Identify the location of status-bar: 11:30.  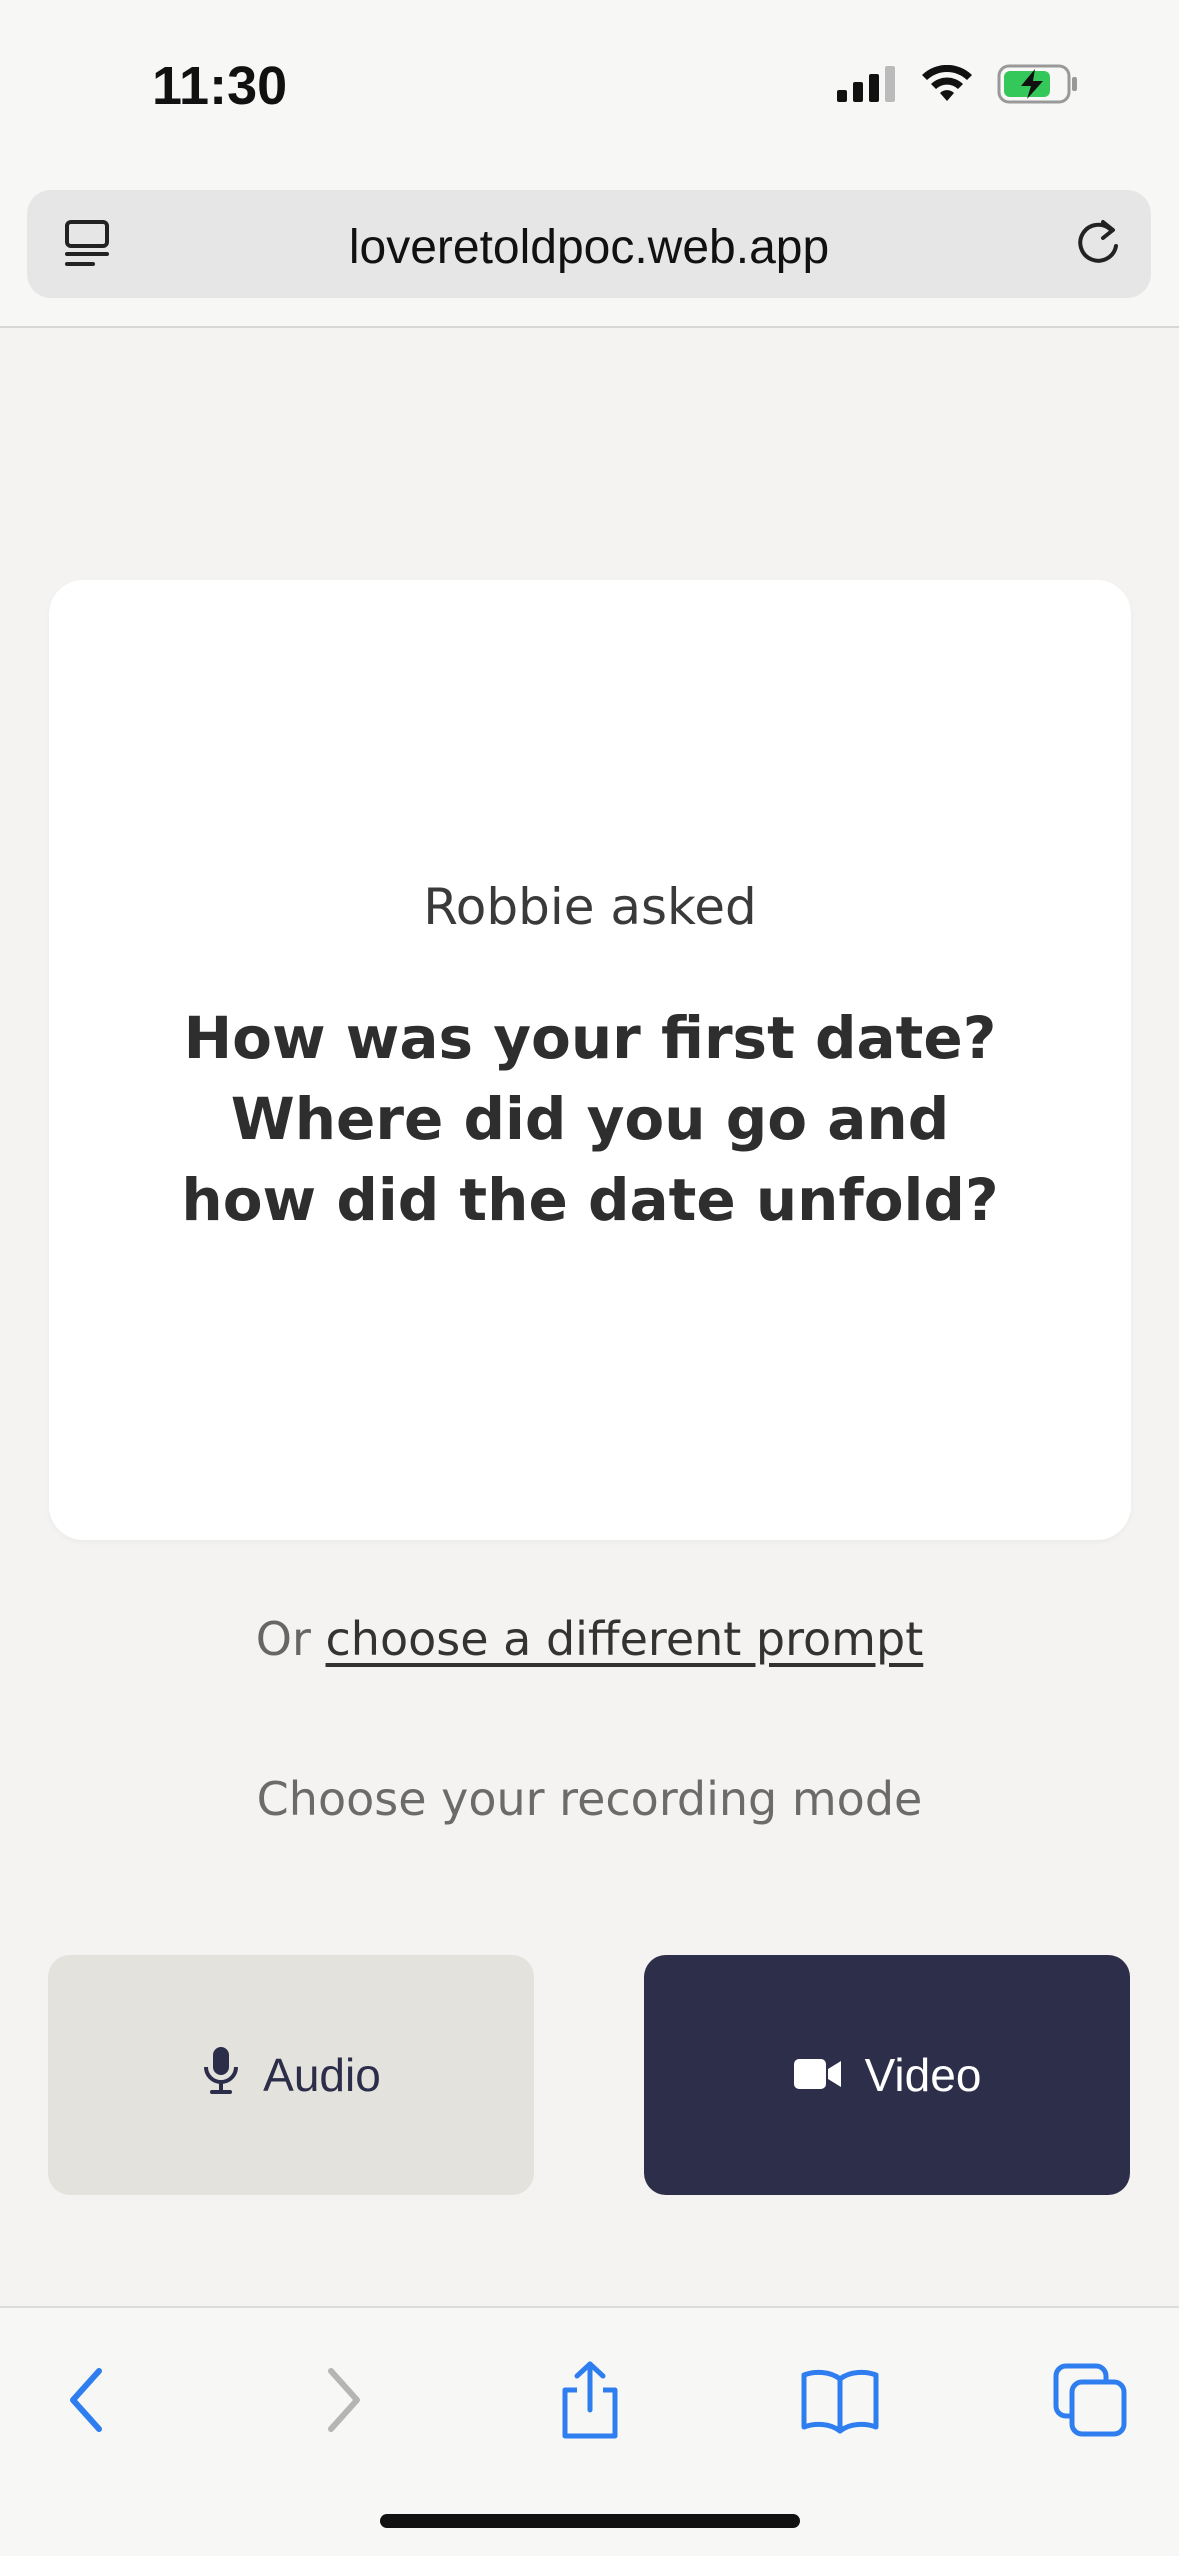
(589, 90).